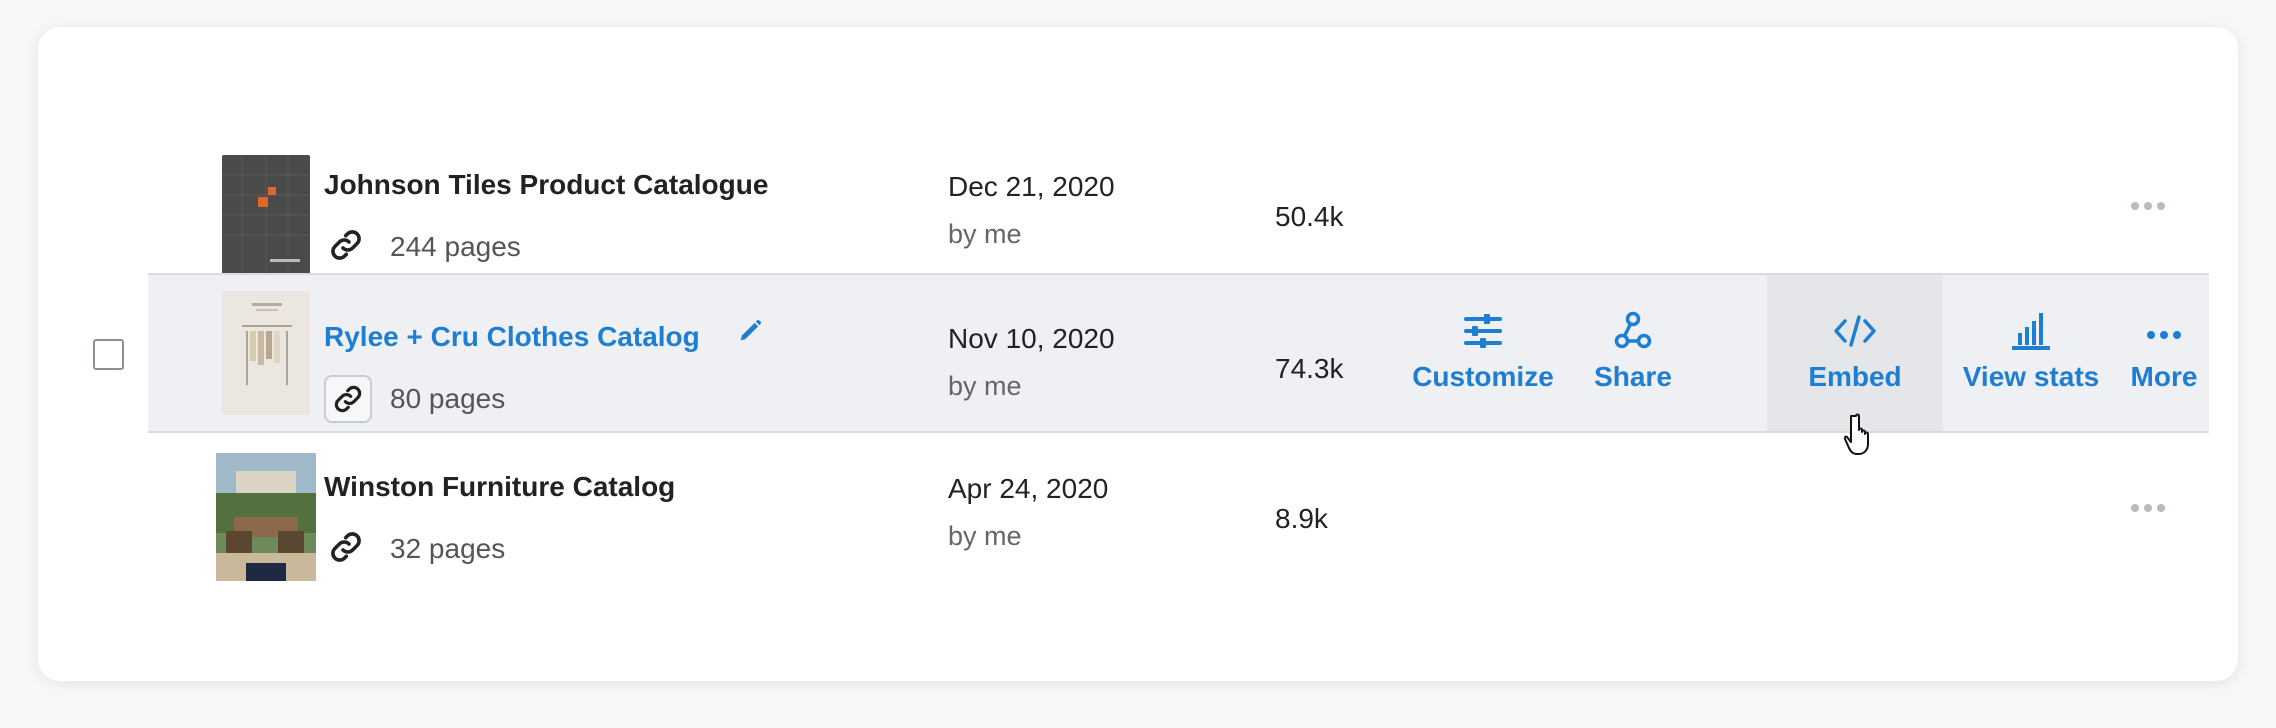 The image size is (2276, 728). What do you see at coordinates (1633, 376) in the screenshot?
I see `share-label: Share` at bounding box center [1633, 376].